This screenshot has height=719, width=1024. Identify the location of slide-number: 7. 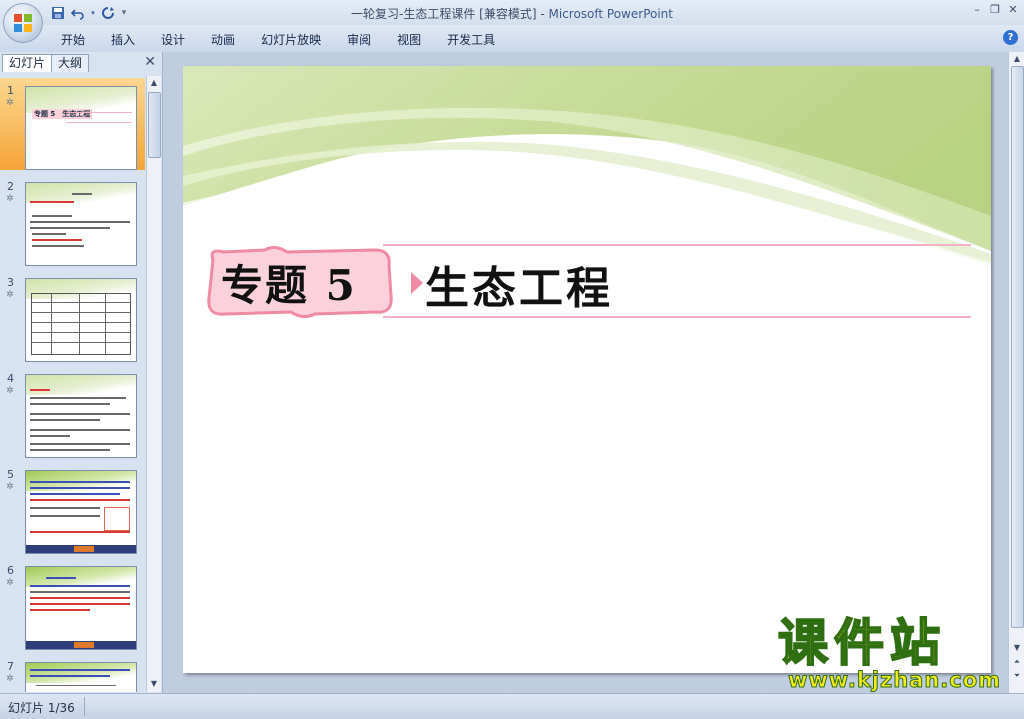
(10, 666).